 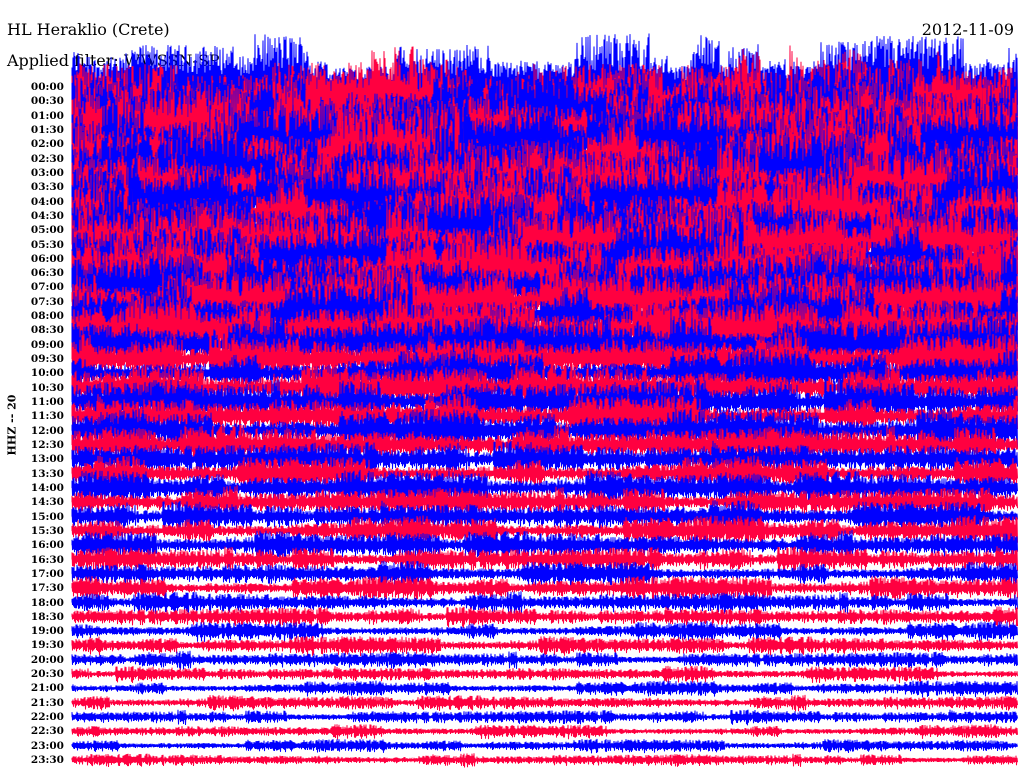 What do you see at coordinates (544, 646) in the screenshot?
I see `trace-1930` at bounding box center [544, 646].